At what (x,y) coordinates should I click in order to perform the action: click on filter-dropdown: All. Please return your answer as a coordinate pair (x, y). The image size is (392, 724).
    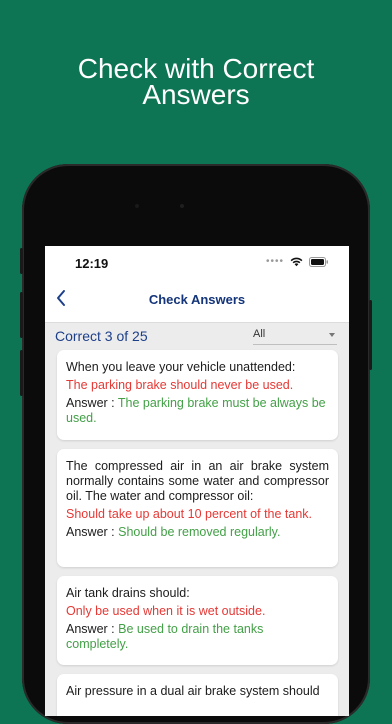
    Looking at the image, I should click on (295, 335).